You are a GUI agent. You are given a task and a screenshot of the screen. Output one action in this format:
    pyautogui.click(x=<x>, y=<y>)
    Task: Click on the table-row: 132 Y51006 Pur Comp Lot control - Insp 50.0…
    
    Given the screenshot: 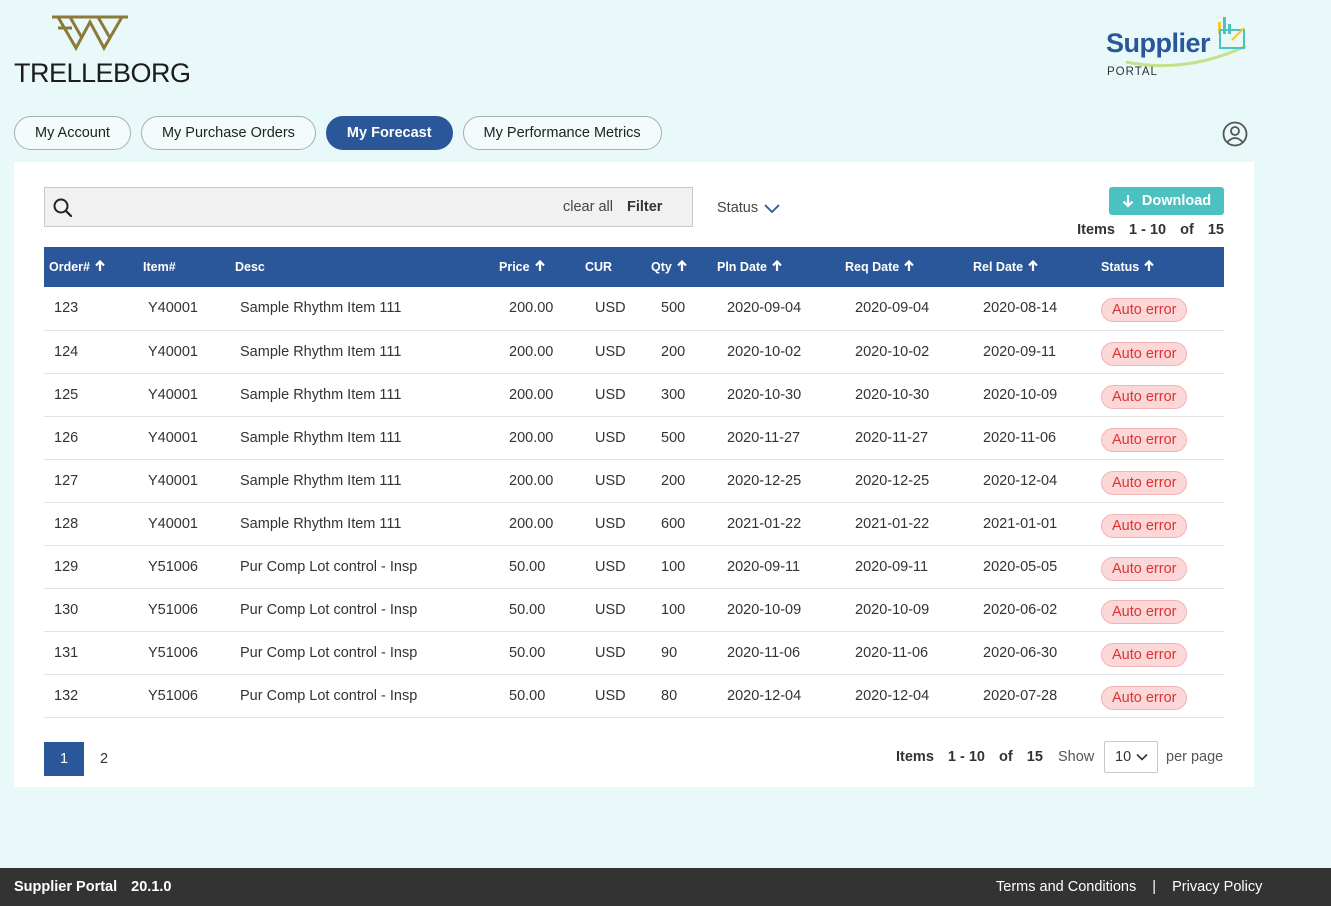 What is the action you would take?
    pyautogui.click(x=634, y=695)
    